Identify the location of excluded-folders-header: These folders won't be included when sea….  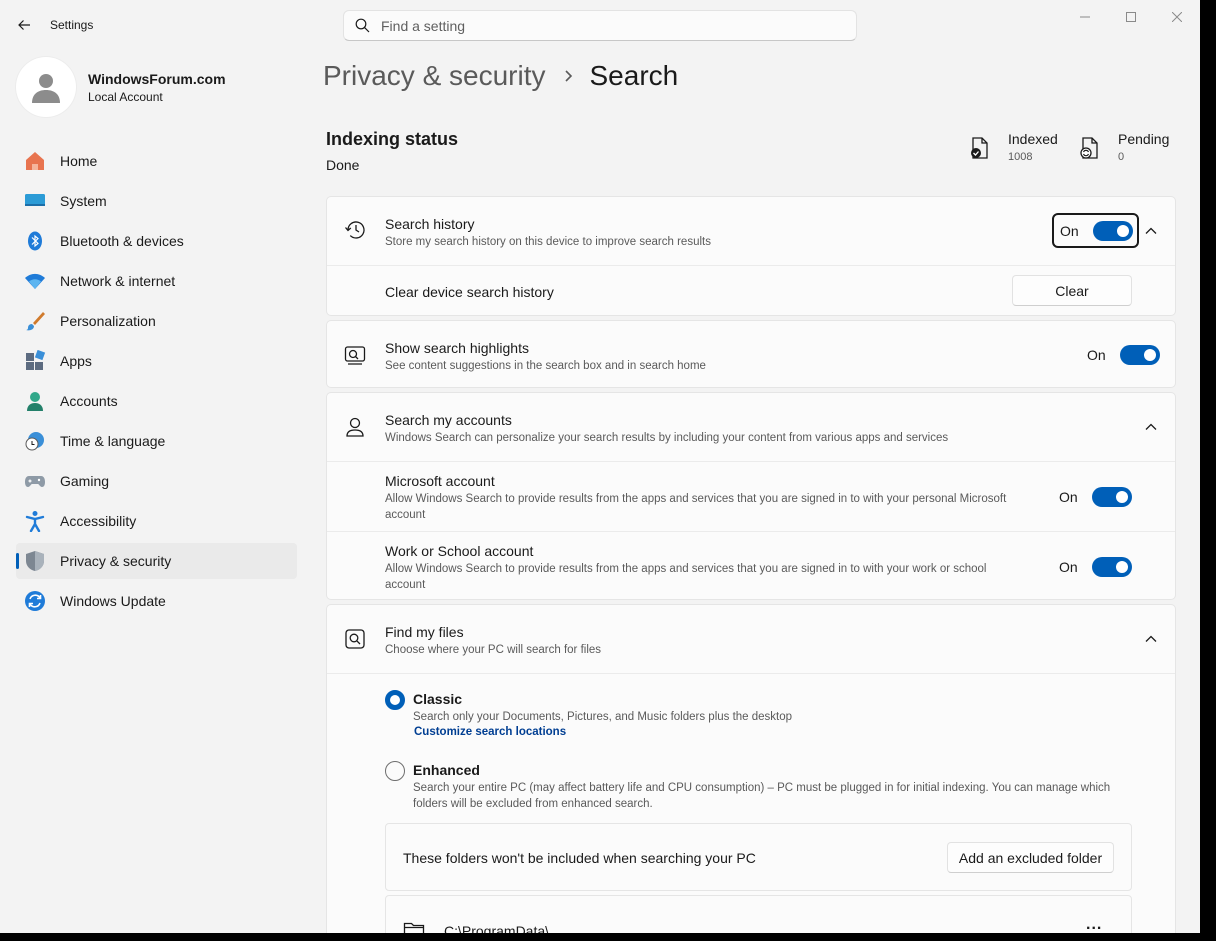
(758, 857).